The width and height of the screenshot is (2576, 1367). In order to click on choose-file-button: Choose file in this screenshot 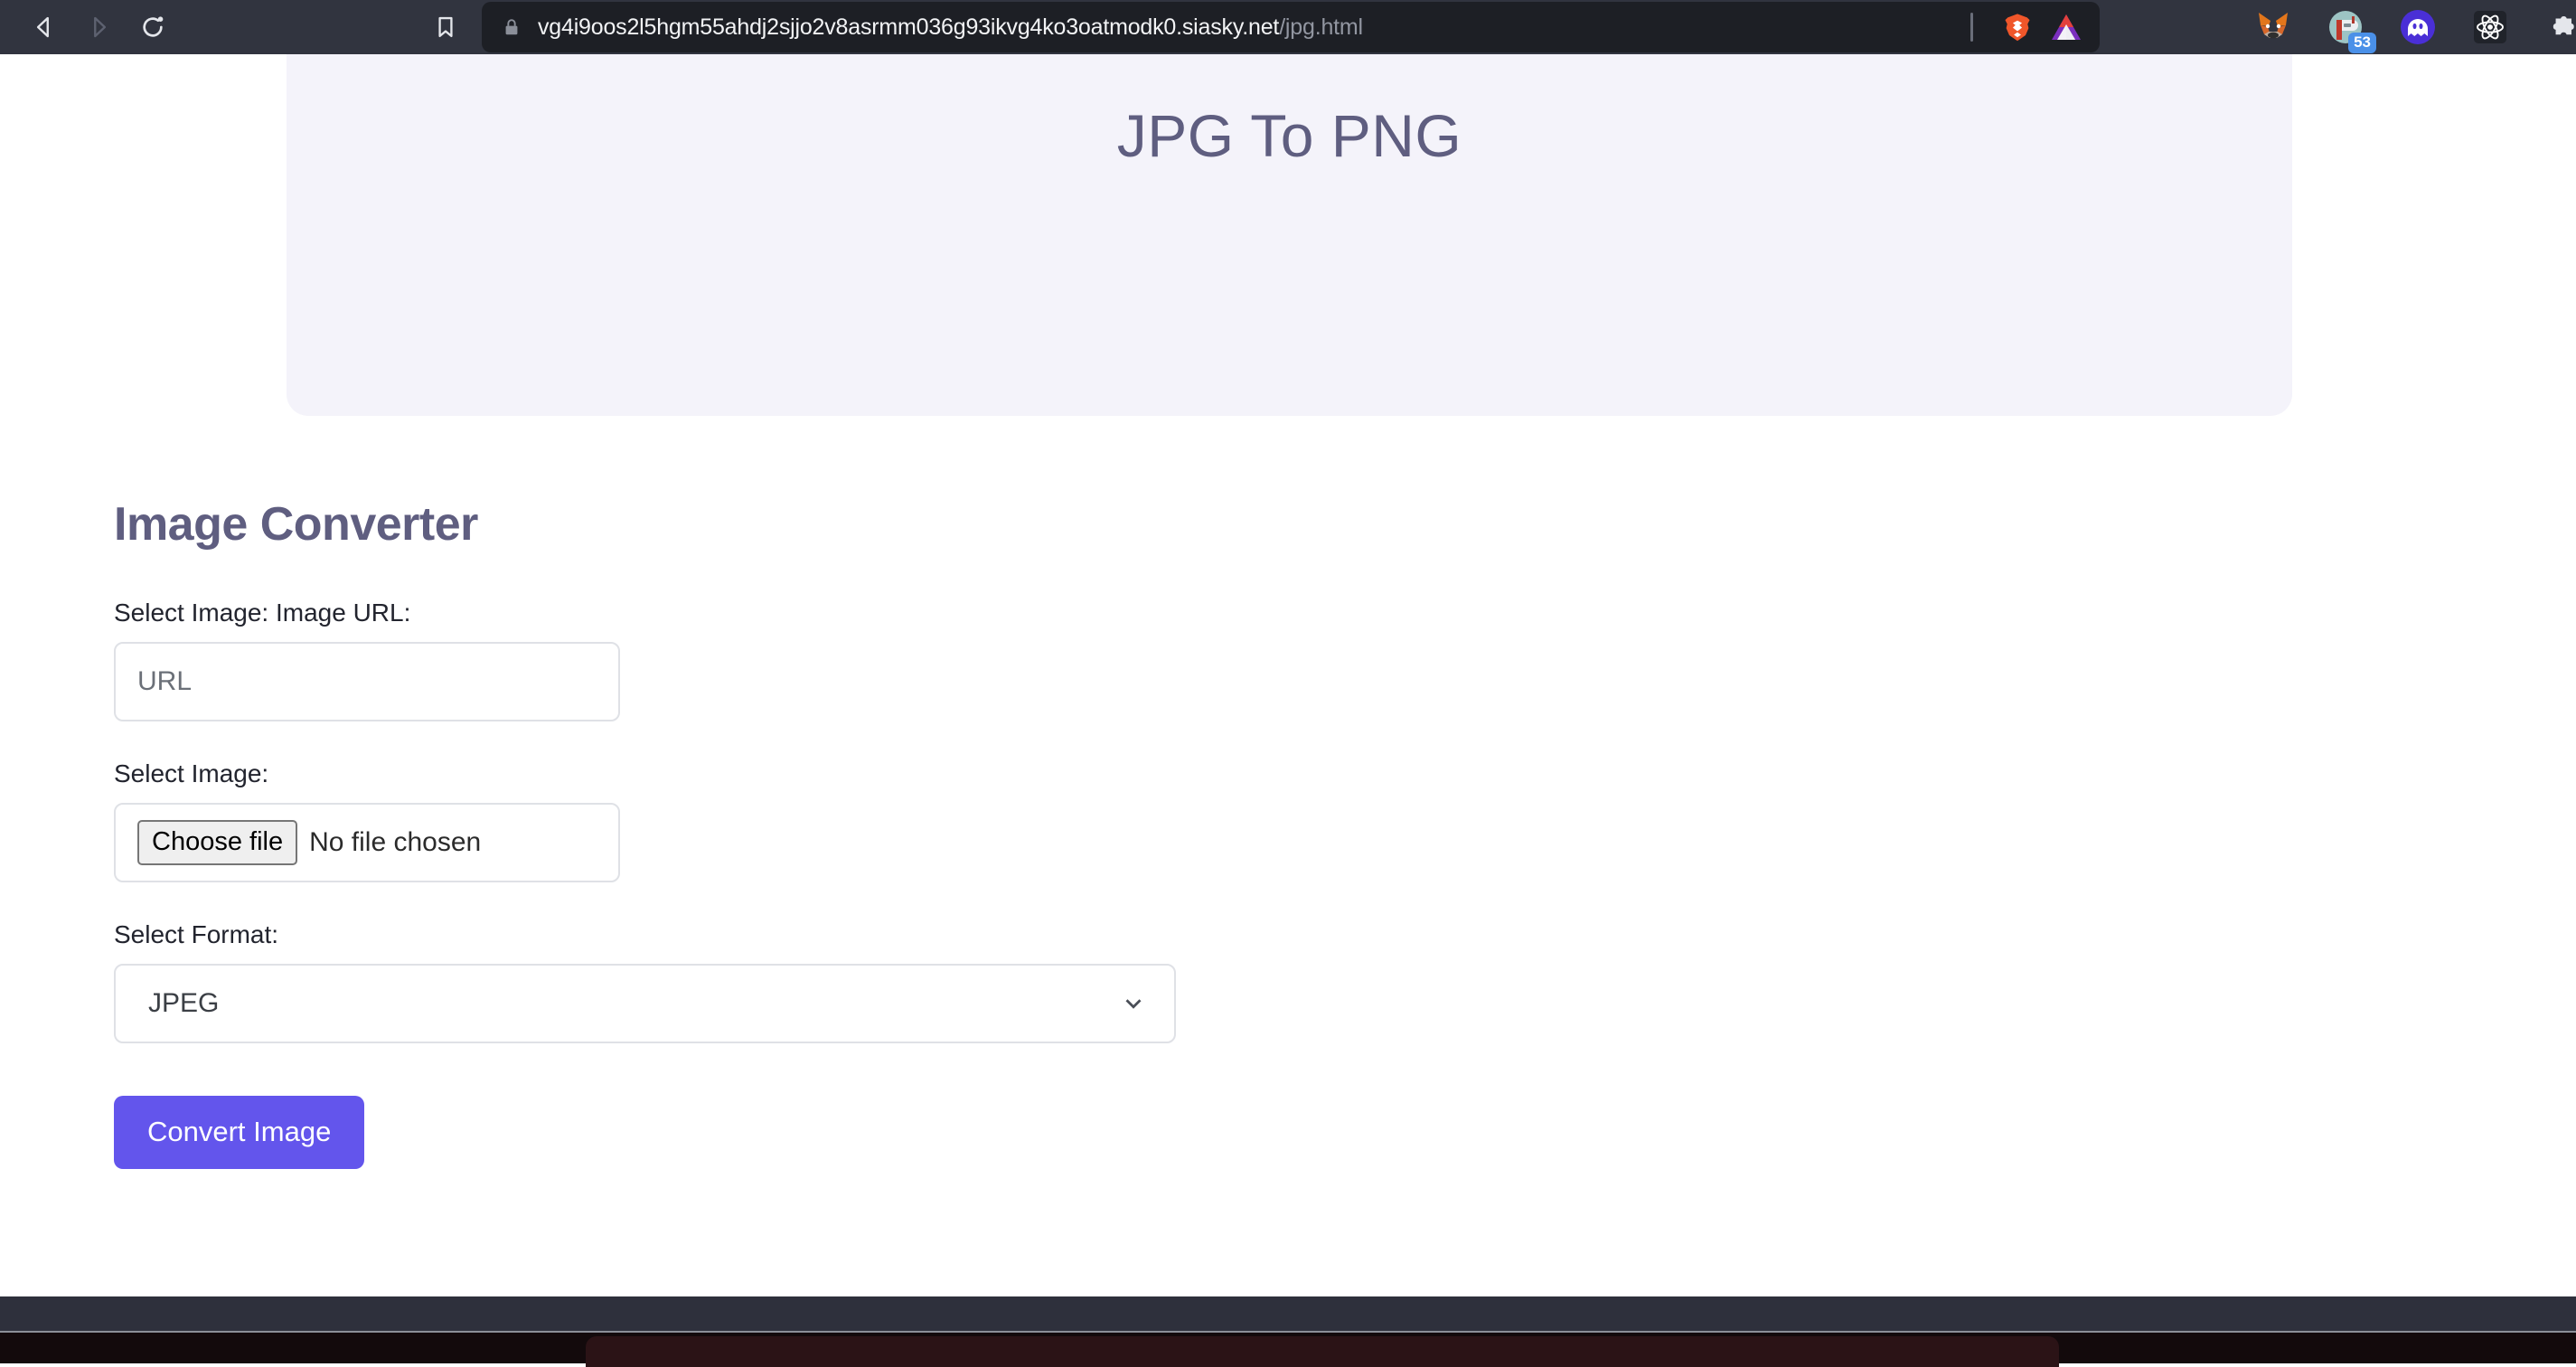, I will do `click(217, 842)`.